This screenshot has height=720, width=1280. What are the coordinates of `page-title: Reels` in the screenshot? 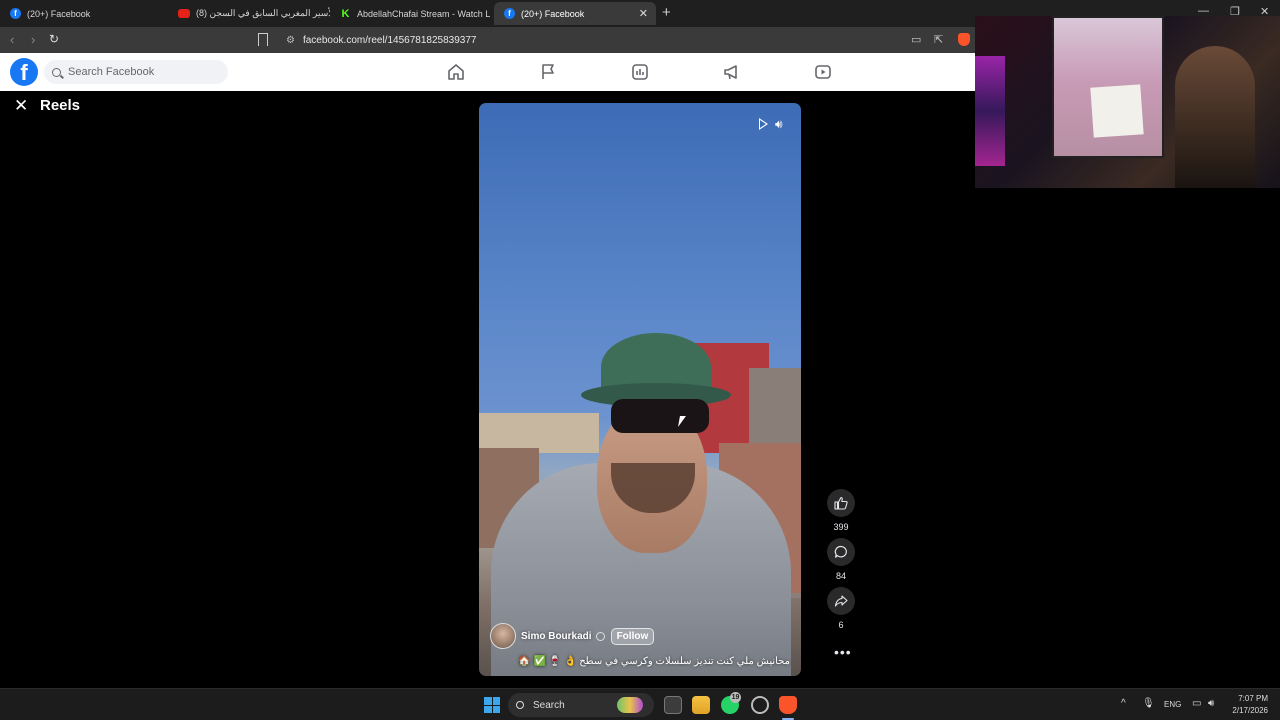 It's located at (60, 105).